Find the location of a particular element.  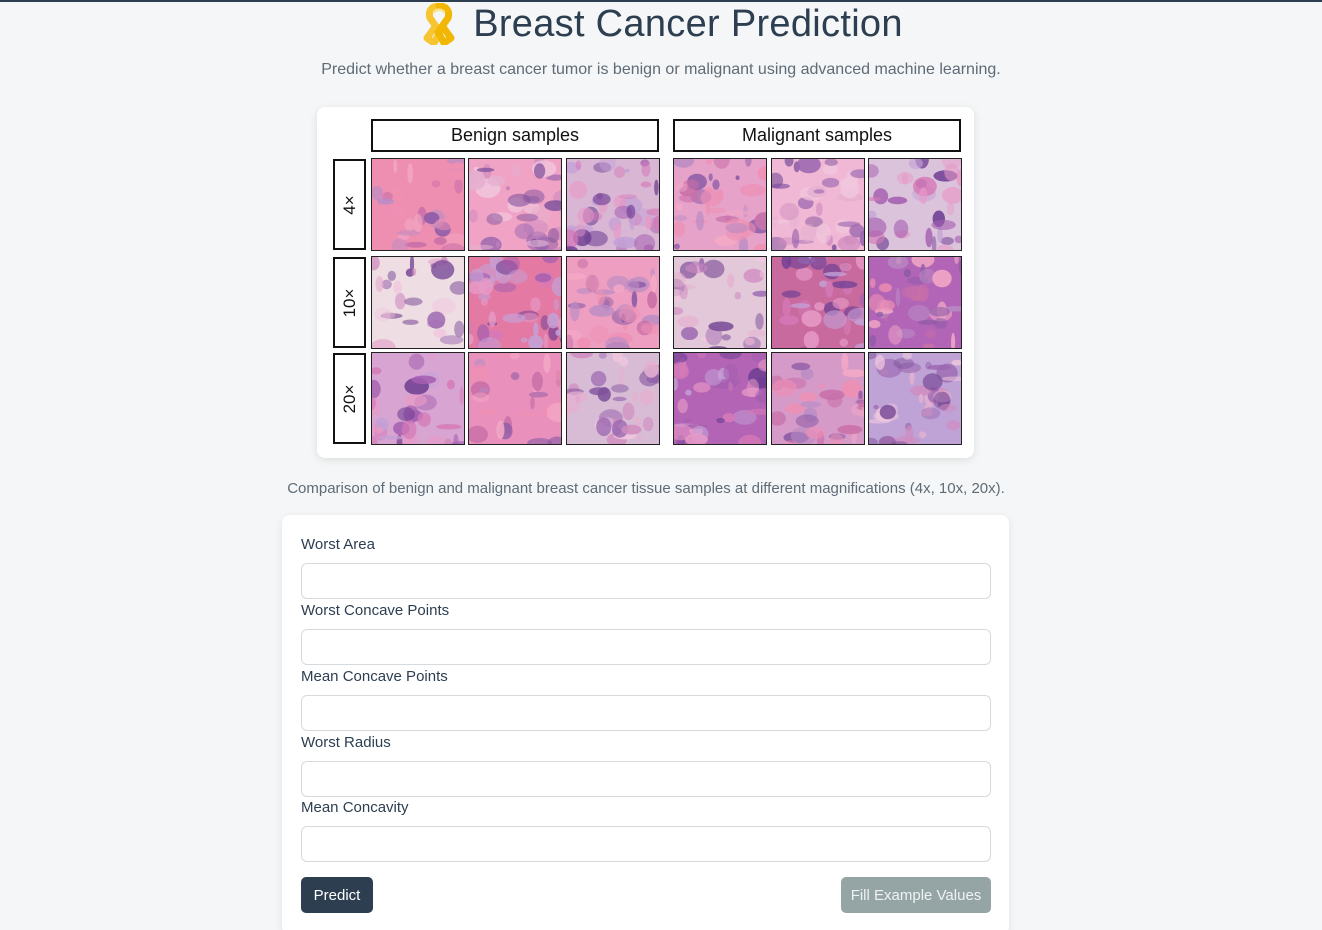

benign-samples-header: Benign samples is located at coordinates (515, 135).